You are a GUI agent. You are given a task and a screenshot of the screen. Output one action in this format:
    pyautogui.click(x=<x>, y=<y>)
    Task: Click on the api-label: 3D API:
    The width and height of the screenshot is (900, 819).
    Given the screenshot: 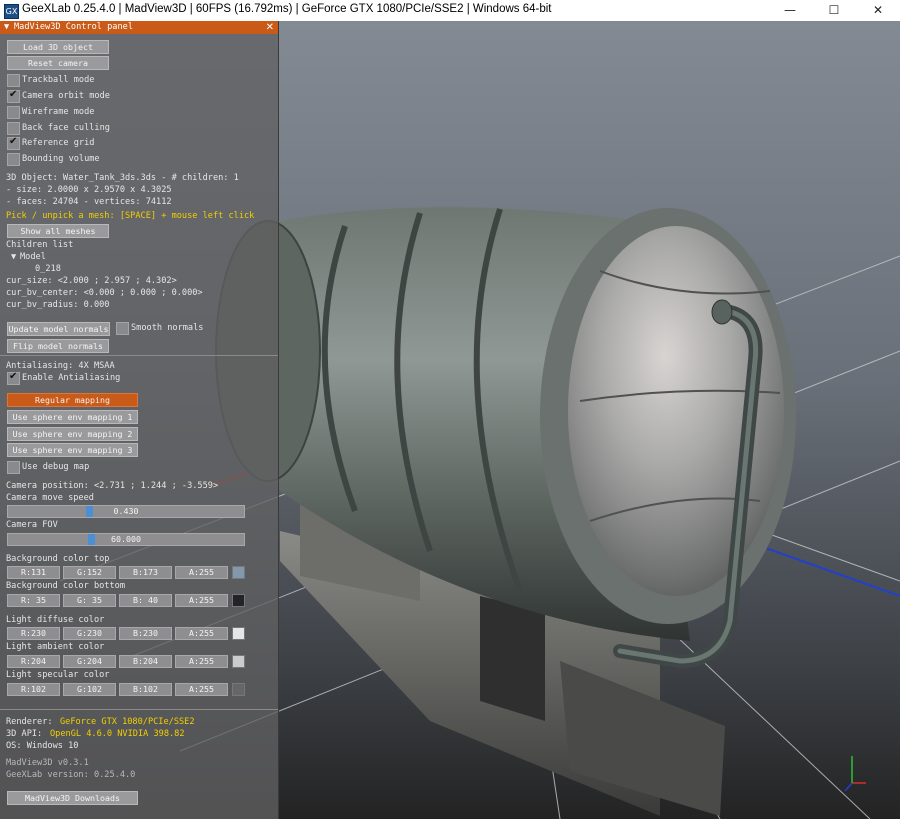 What is the action you would take?
    pyautogui.click(x=24, y=734)
    